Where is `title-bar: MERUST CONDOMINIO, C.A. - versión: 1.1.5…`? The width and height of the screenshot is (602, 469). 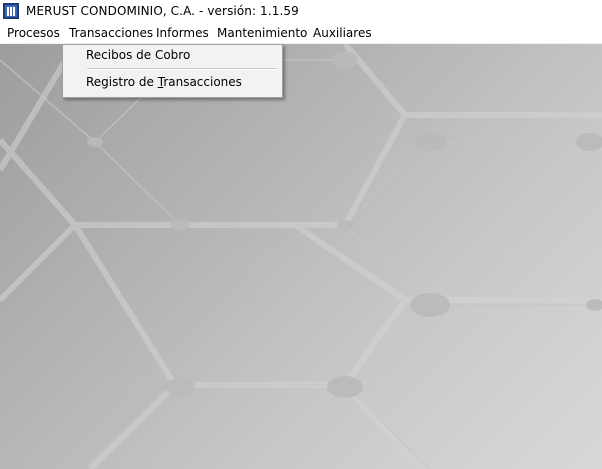 title-bar: MERUST CONDOMINIO, C.A. - versión: 1.1.5… is located at coordinates (301, 11).